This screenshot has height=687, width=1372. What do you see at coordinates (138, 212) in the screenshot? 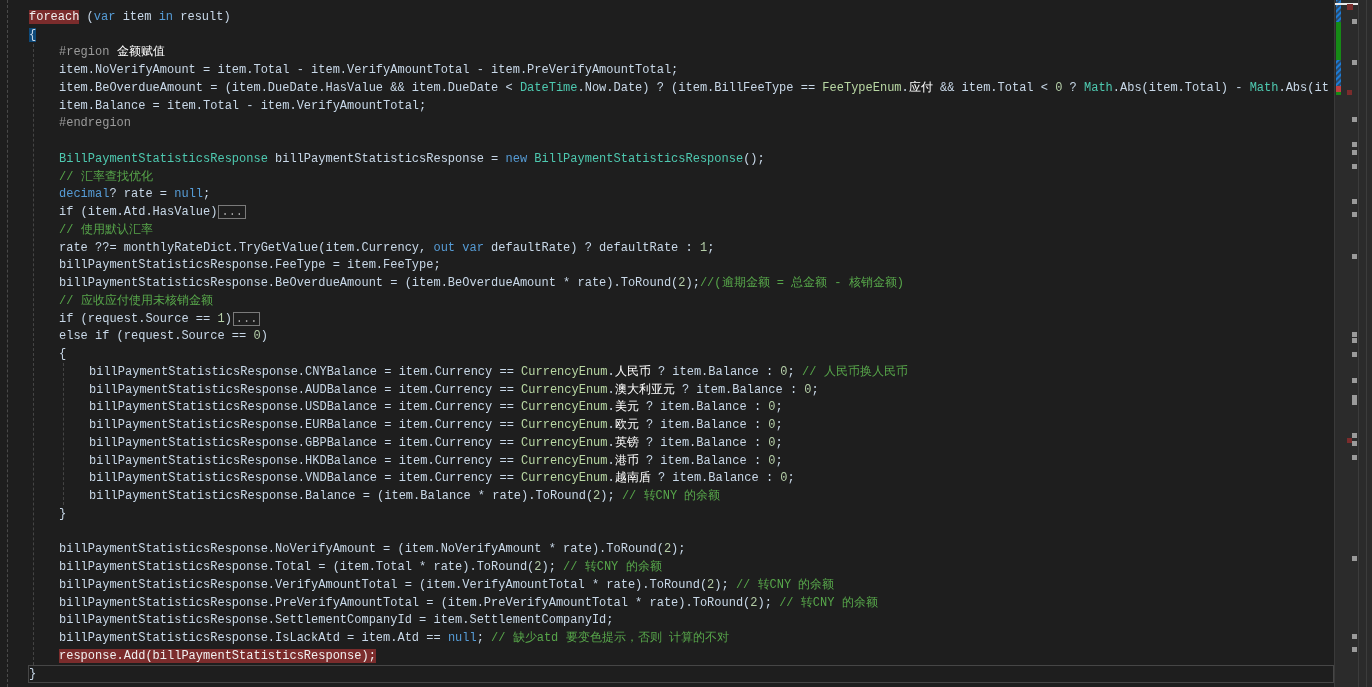
I see `code-line: if (item.Atd.HasValue)` at bounding box center [138, 212].